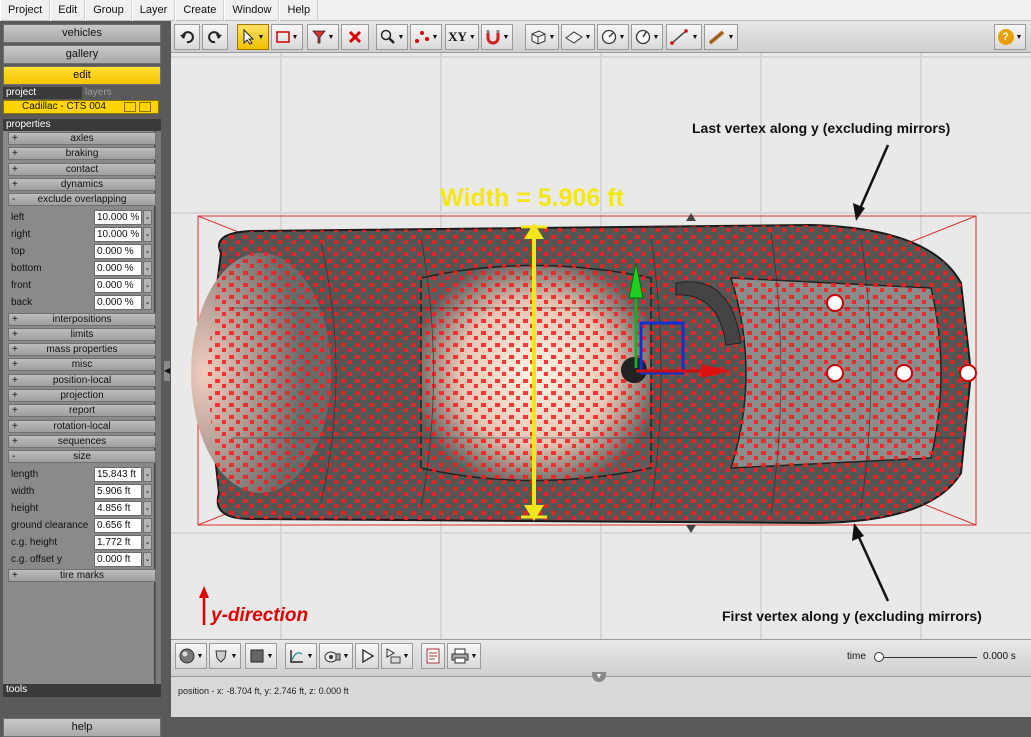 This screenshot has height=737, width=1031. Describe the element at coordinates (542, 37) in the screenshot. I see `box-object-button: ▼` at that location.